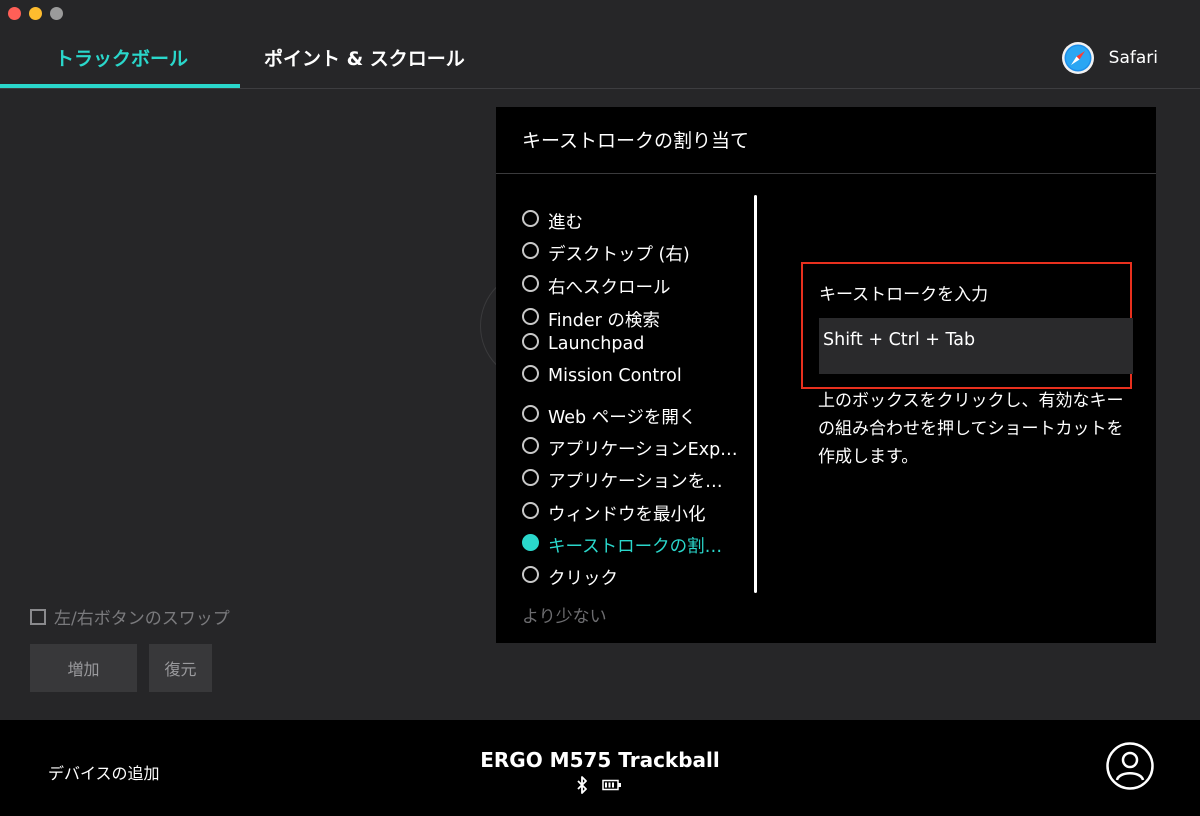  What do you see at coordinates (582, 785) in the screenshot?
I see `bluetooth-icon` at bounding box center [582, 785].